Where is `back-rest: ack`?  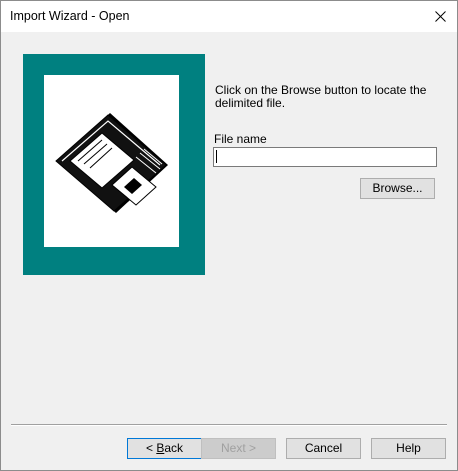
back-rest: ack is located at coordinates (174, 448).